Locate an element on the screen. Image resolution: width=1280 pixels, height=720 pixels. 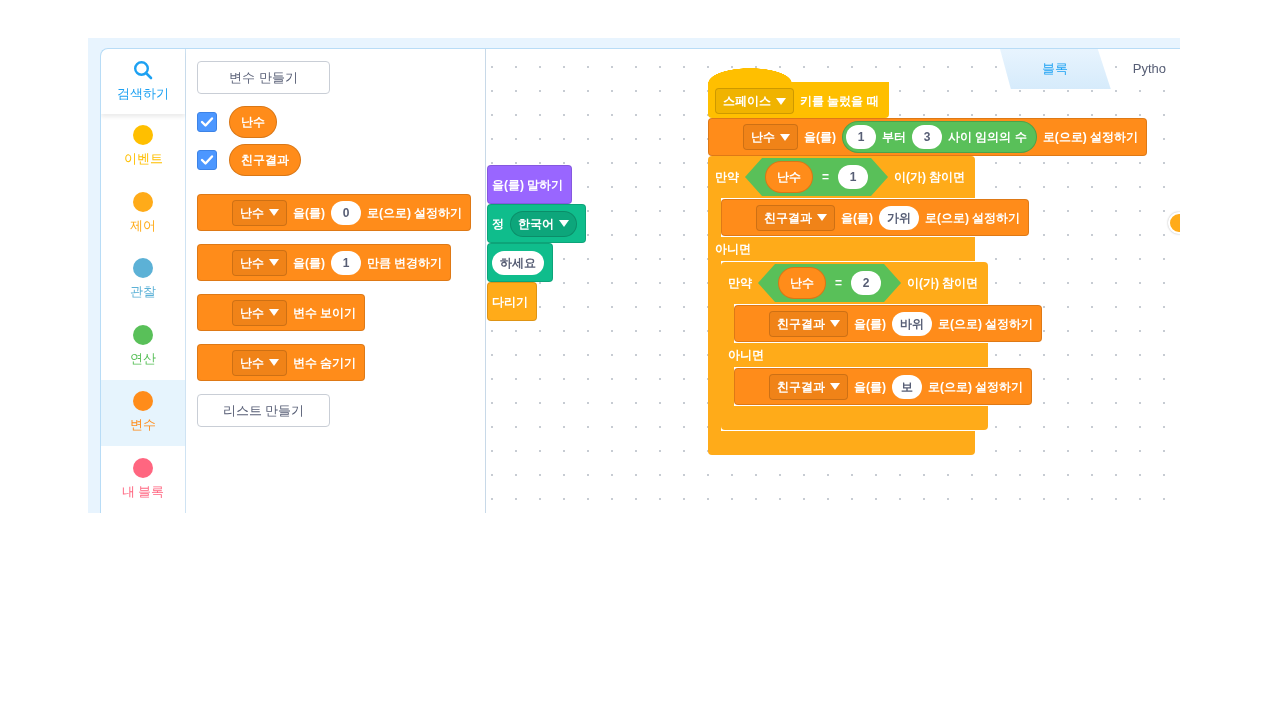
block-label: 사이 임의의 수 is located at coordinates (987, 137).